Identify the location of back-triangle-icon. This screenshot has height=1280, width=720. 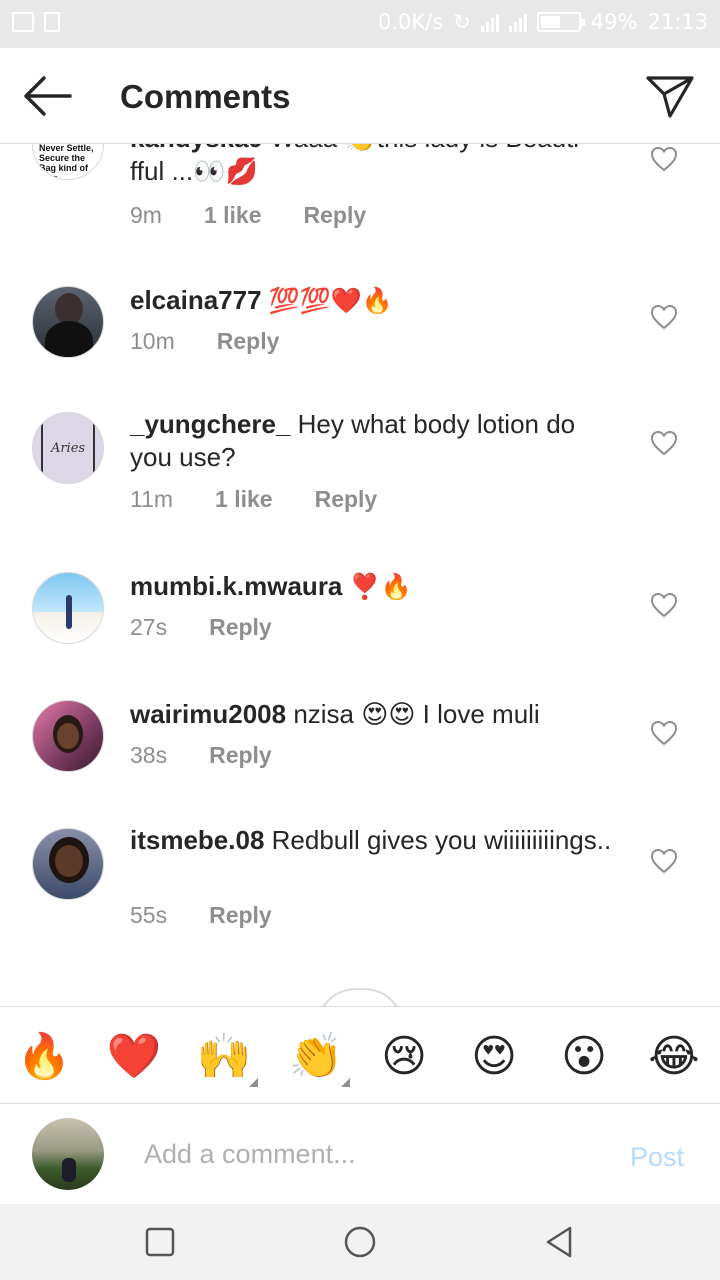
(560, 1242).